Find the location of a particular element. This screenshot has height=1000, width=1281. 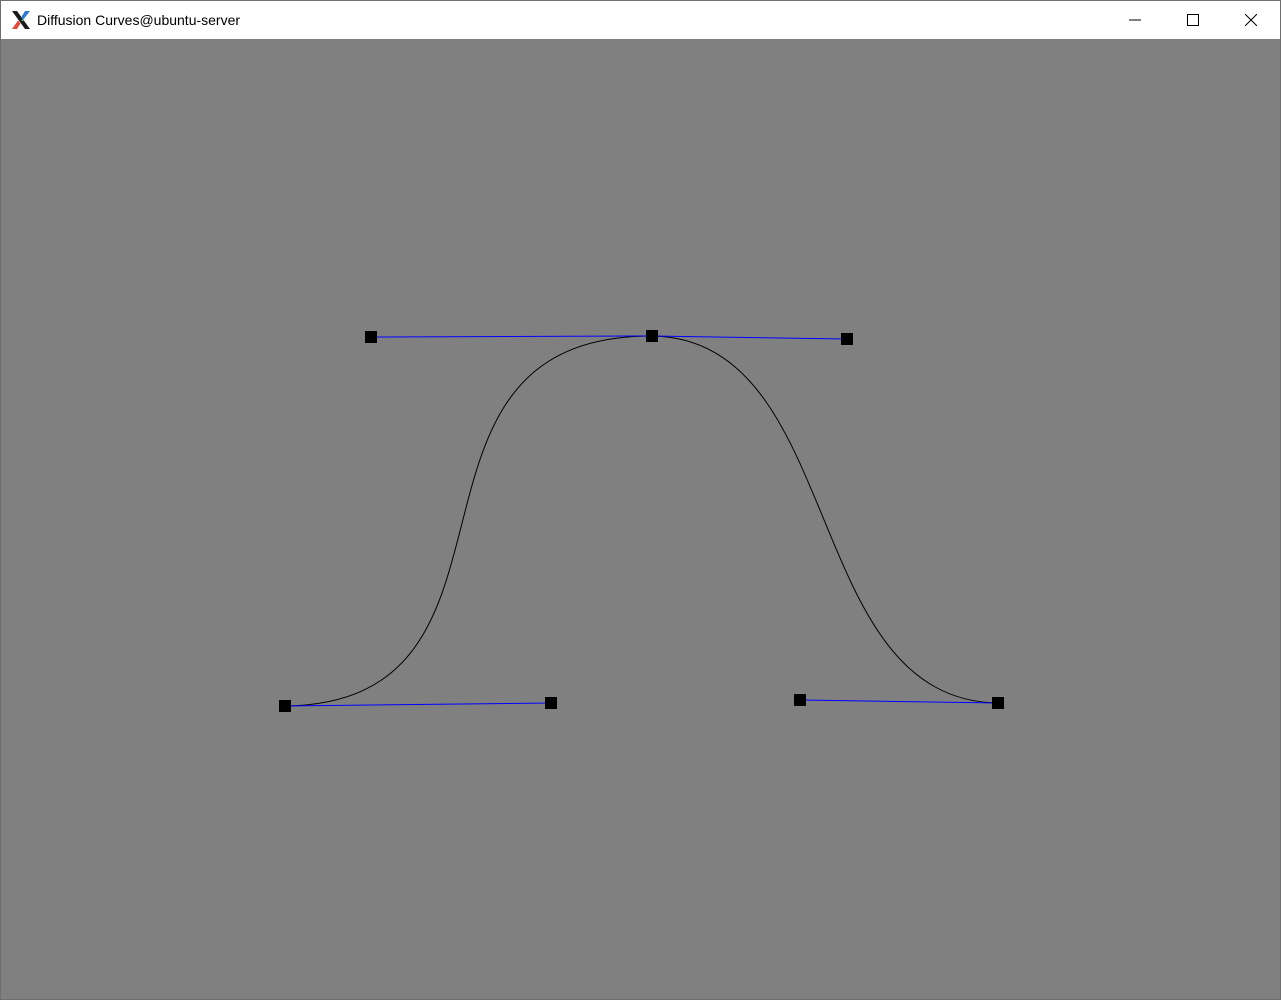

handle-line-top-right is located at coordinates (749, 337).